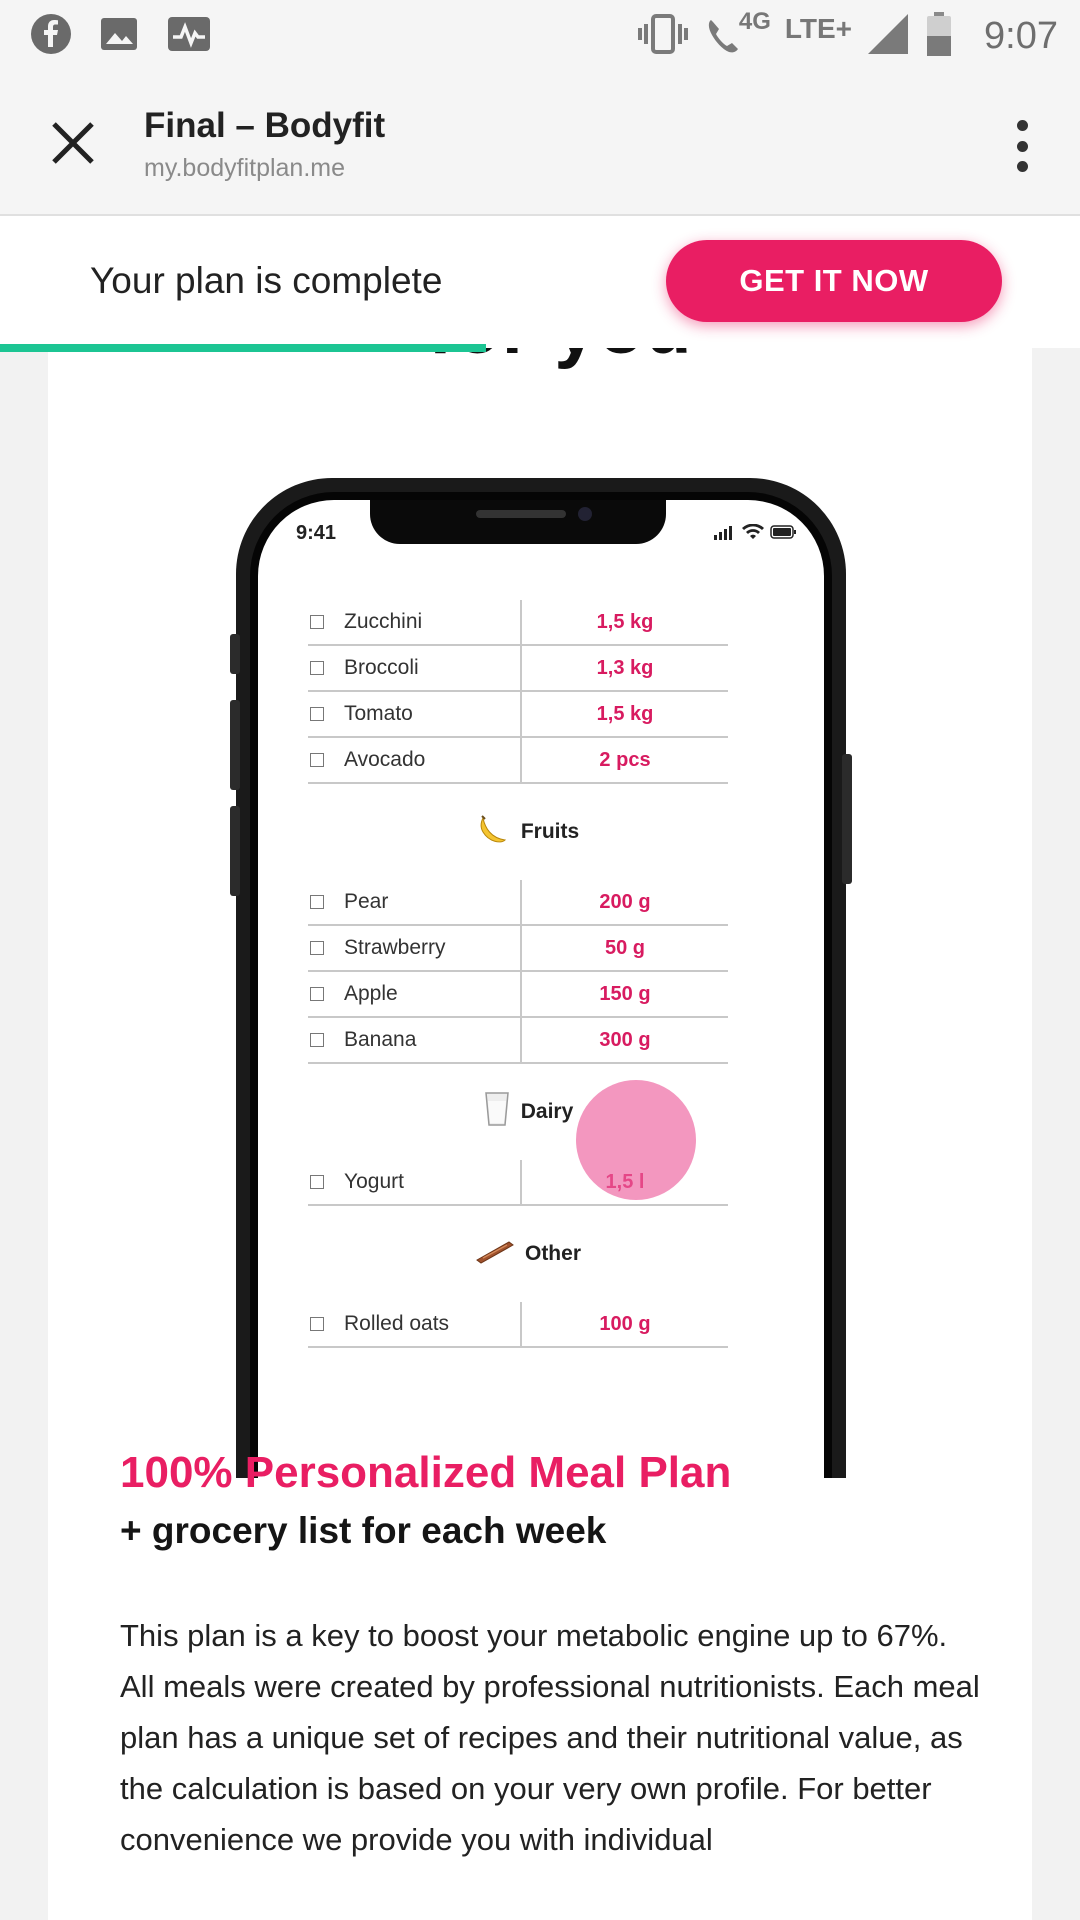  Describe the element at coordinates (625, 947) in the screenshot. I see `grocery-item-quantity: 50 g` at that location.